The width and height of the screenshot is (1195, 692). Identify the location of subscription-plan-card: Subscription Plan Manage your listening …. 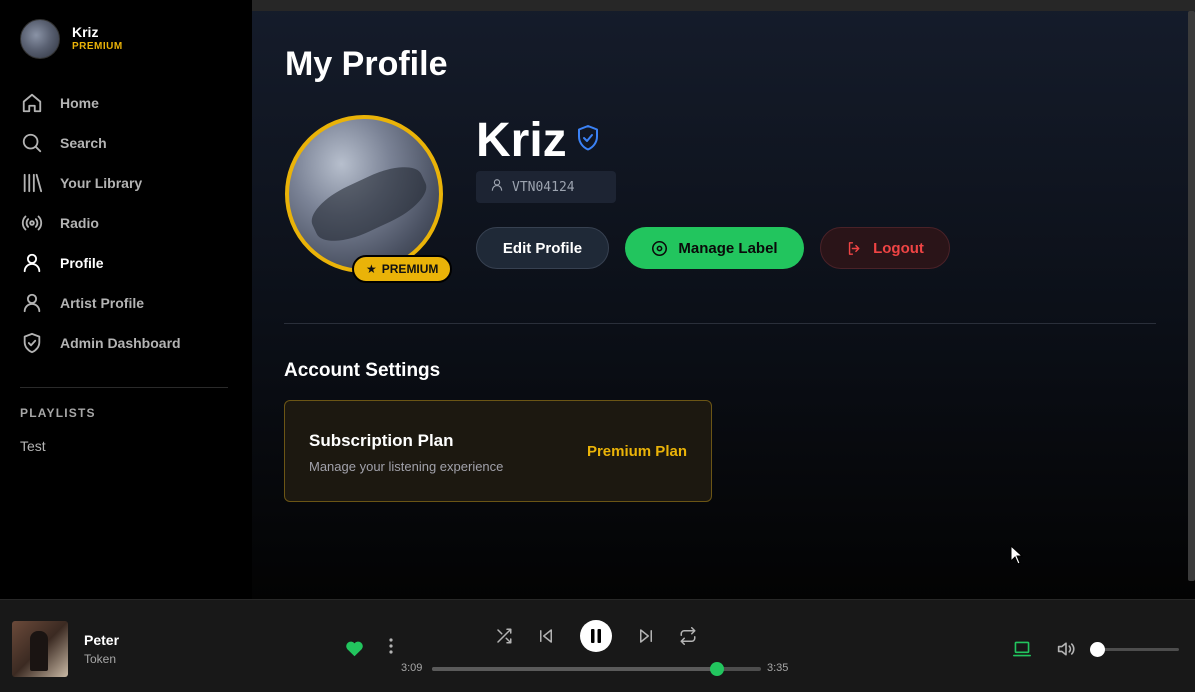
(498, 451).